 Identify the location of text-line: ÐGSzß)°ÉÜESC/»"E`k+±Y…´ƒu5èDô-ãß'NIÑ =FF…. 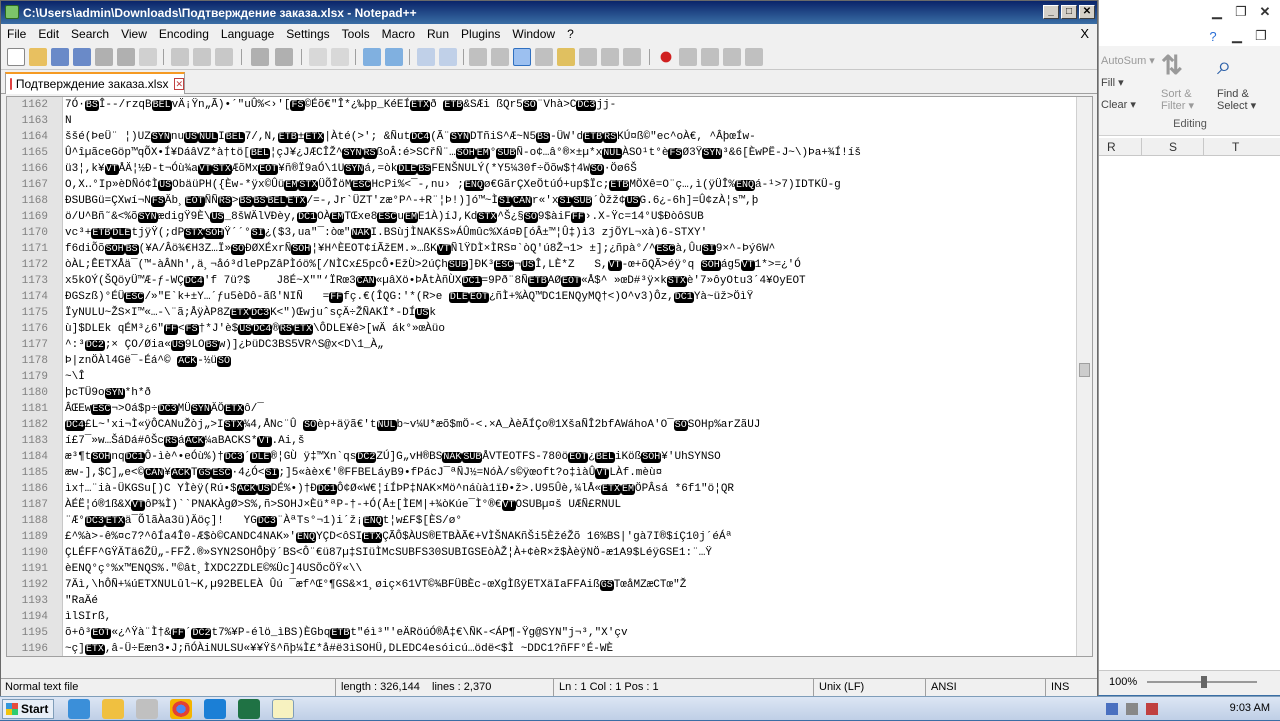
(570, 297).